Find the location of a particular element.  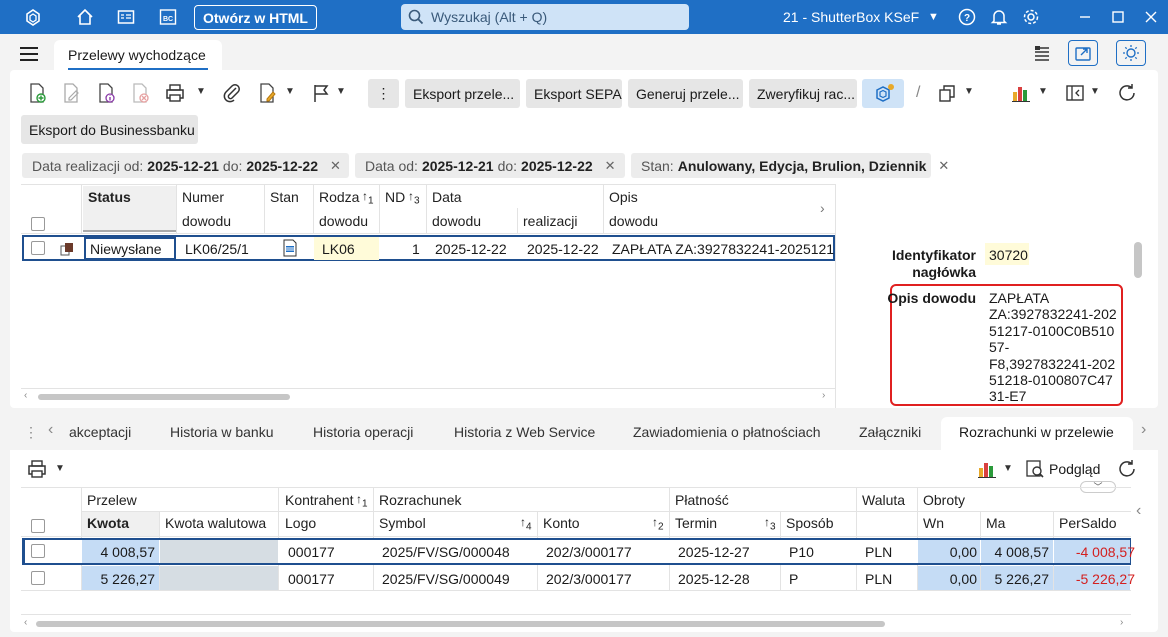

col-kwota-walutowa: Kwota walutowa is located at coordinates (215, 523).